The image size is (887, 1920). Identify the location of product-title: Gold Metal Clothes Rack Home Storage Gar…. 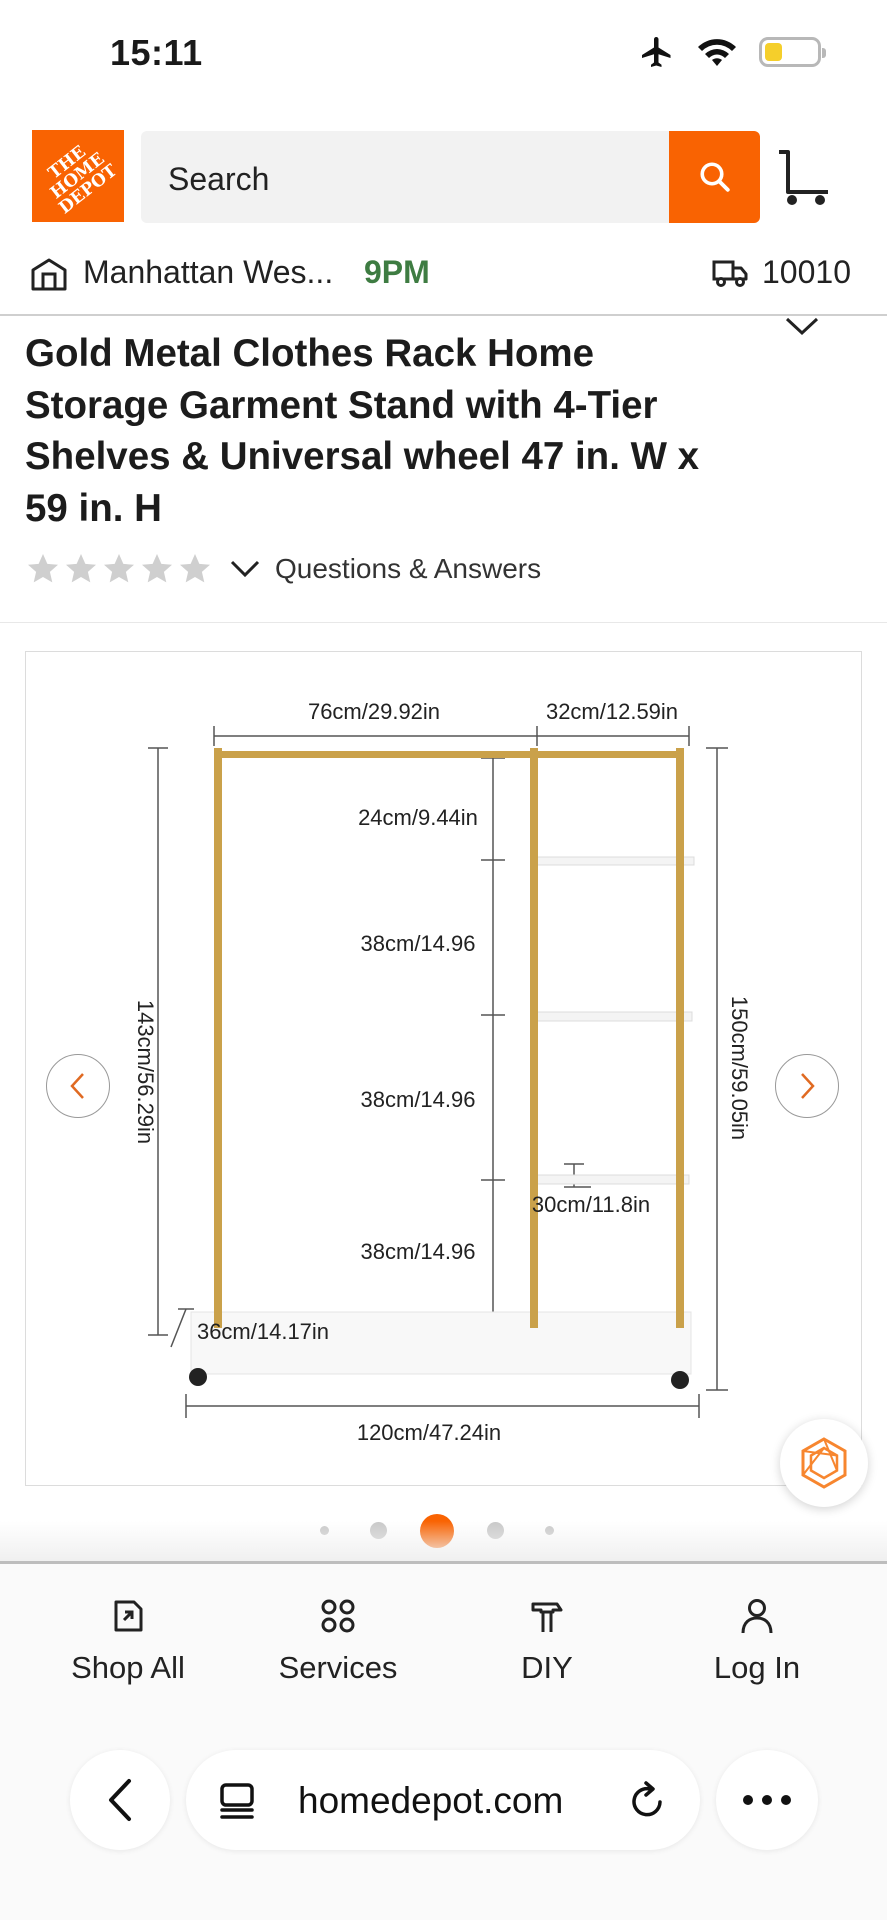
(362, 431).